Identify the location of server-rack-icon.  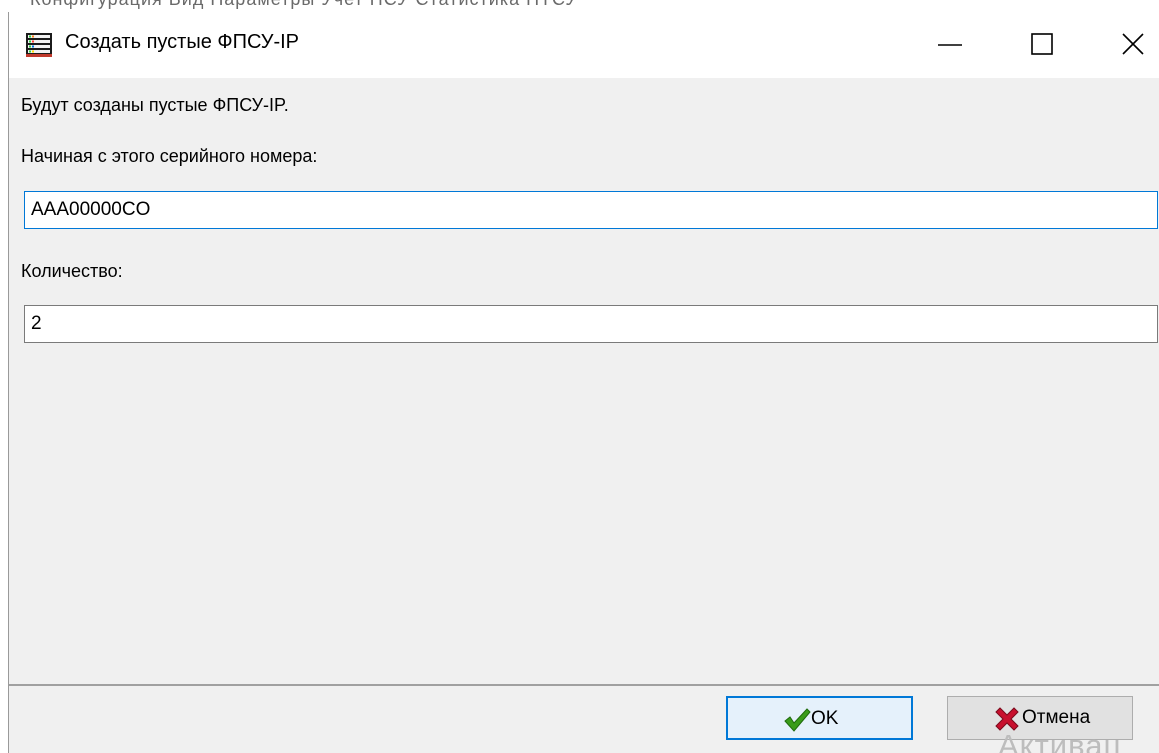
(39, 45).